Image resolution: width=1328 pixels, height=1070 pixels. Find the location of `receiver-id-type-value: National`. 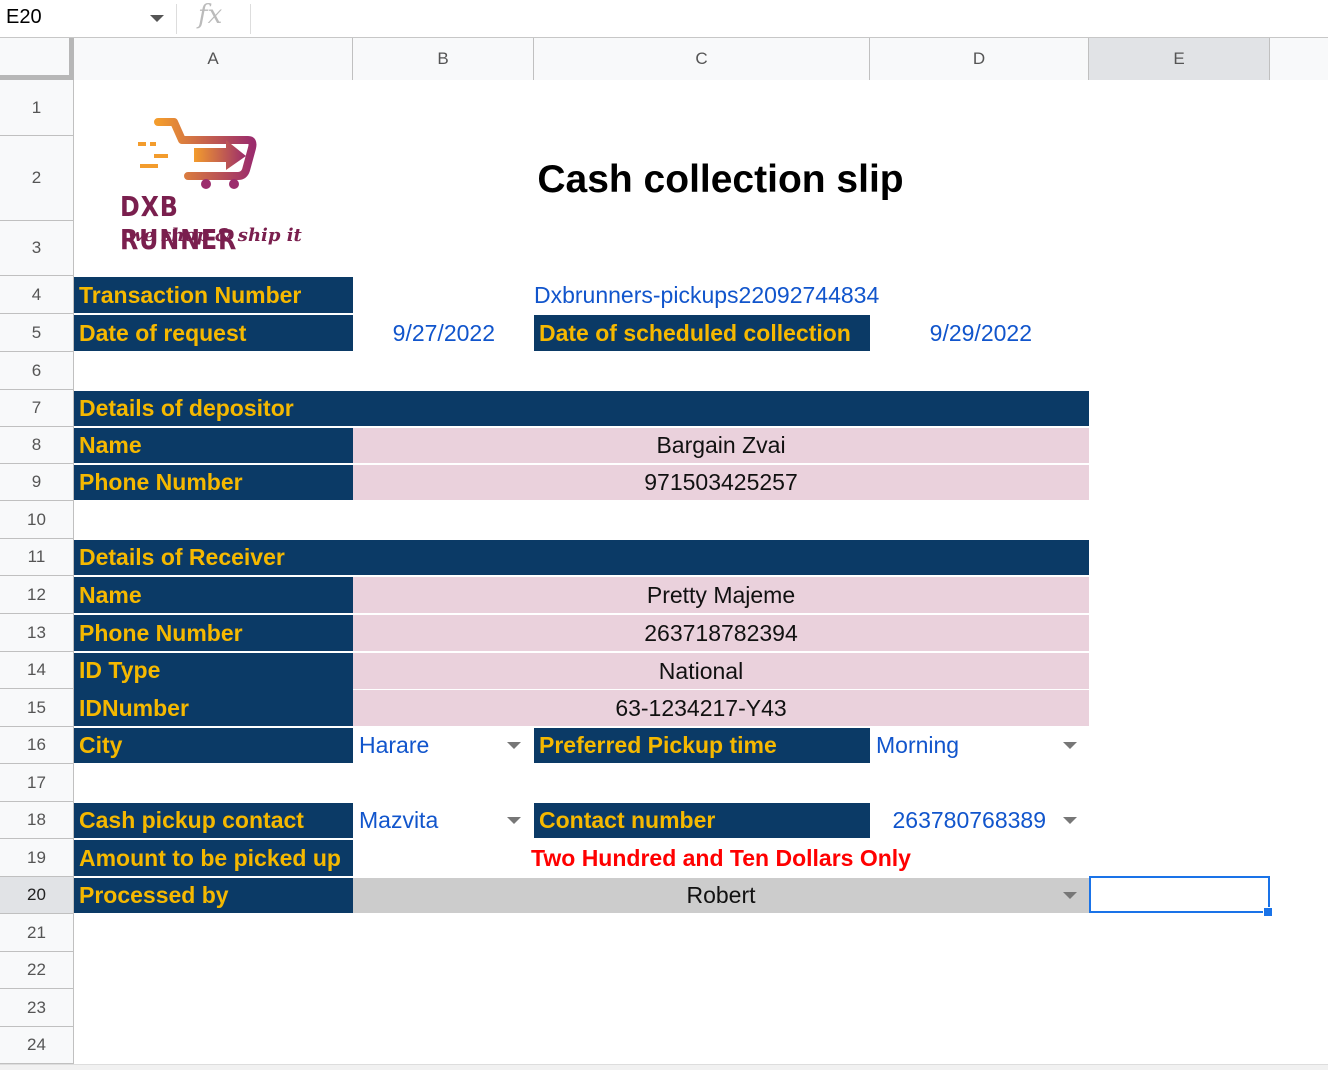

receiver-id-type-value: National is located at coordinates (721, 671).